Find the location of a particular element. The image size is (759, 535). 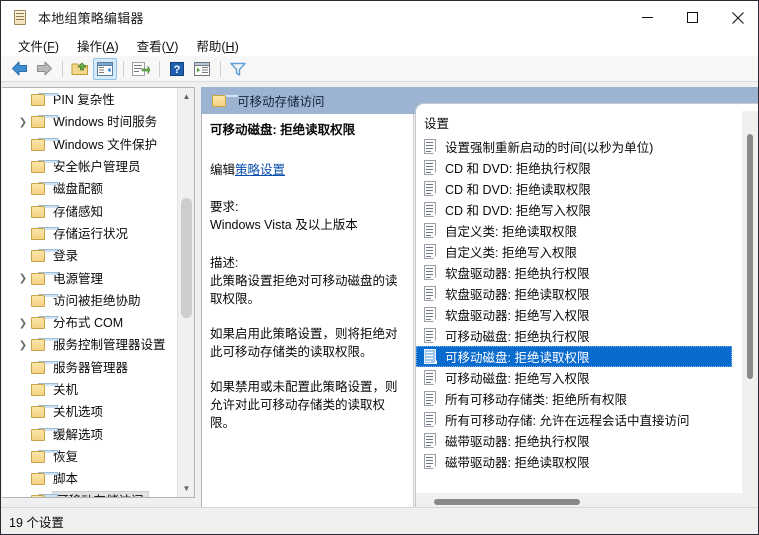

tree-item-label: 服务控制管理器设置 is located at coordinates (109, 345).